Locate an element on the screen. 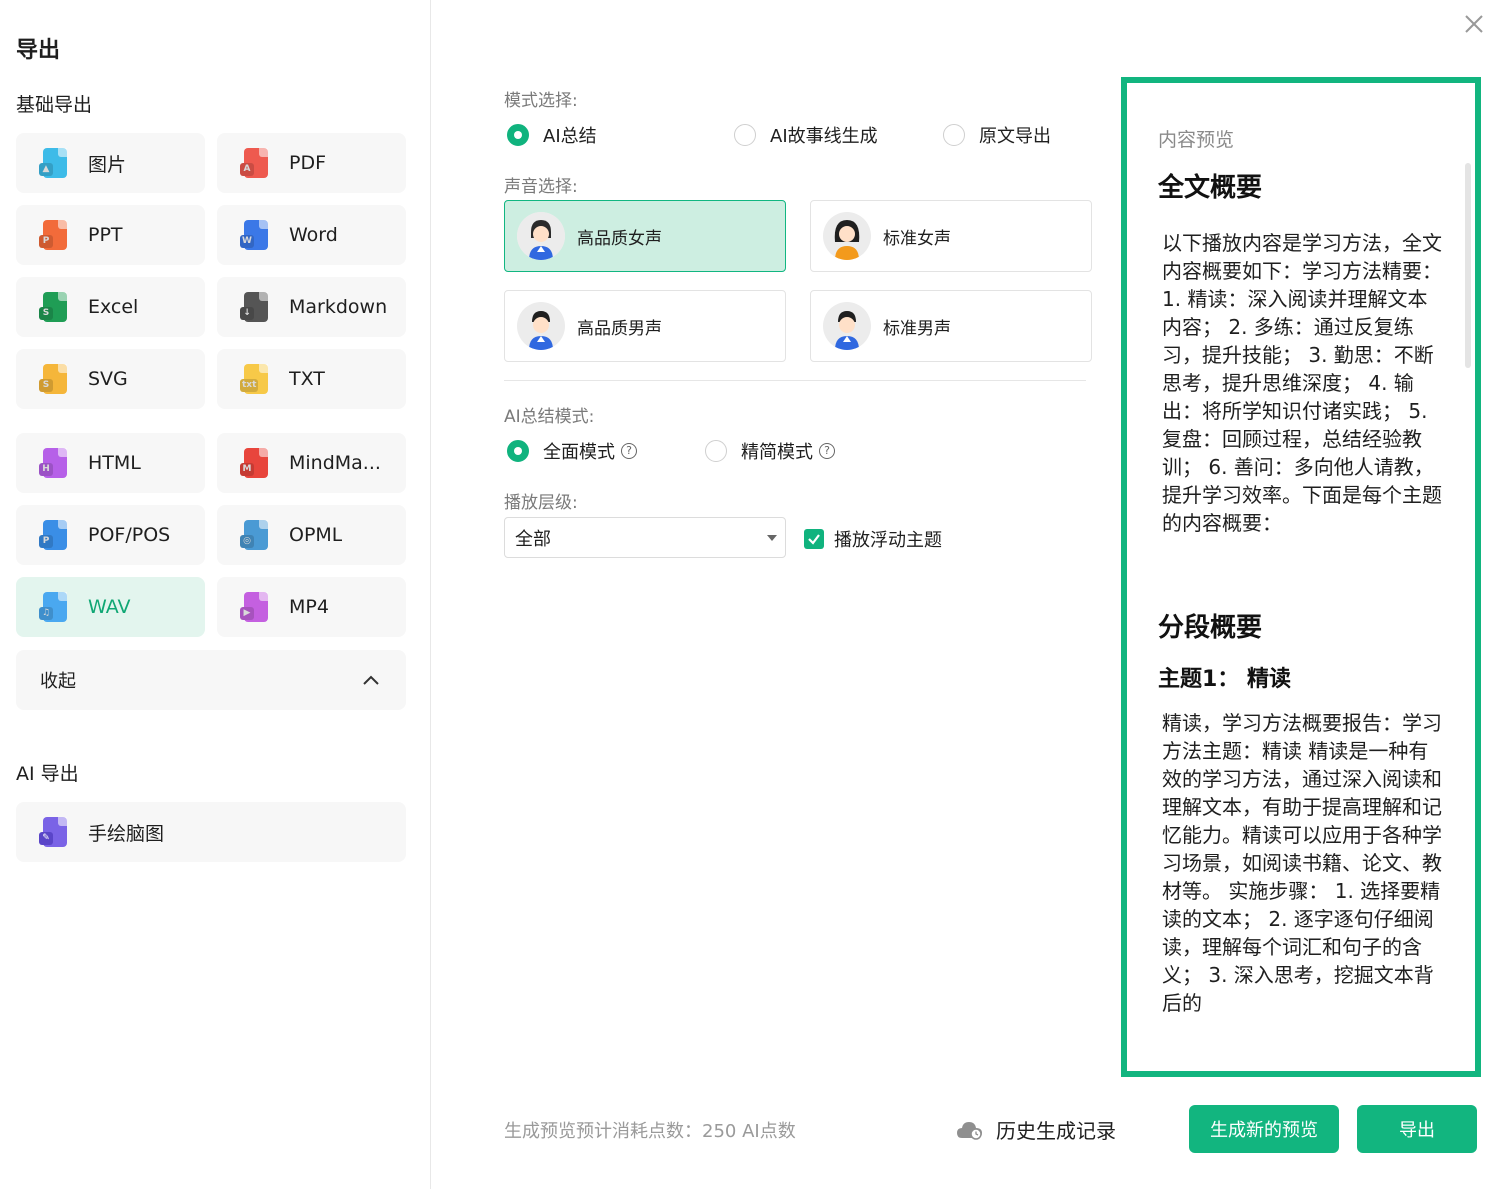  format-button-word: W Word is located at coordinates (311, 235).